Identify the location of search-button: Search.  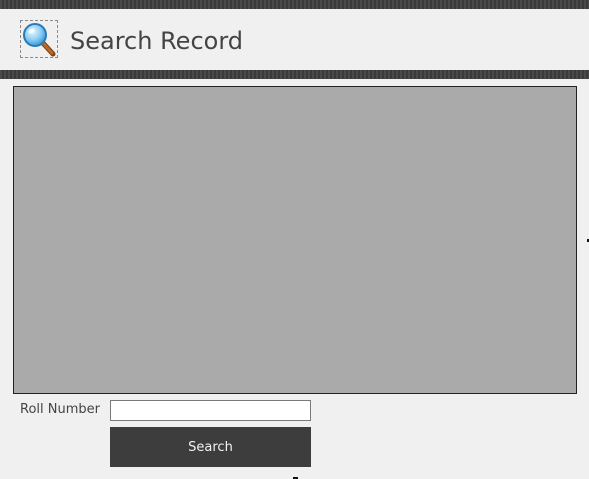
(210, 447).